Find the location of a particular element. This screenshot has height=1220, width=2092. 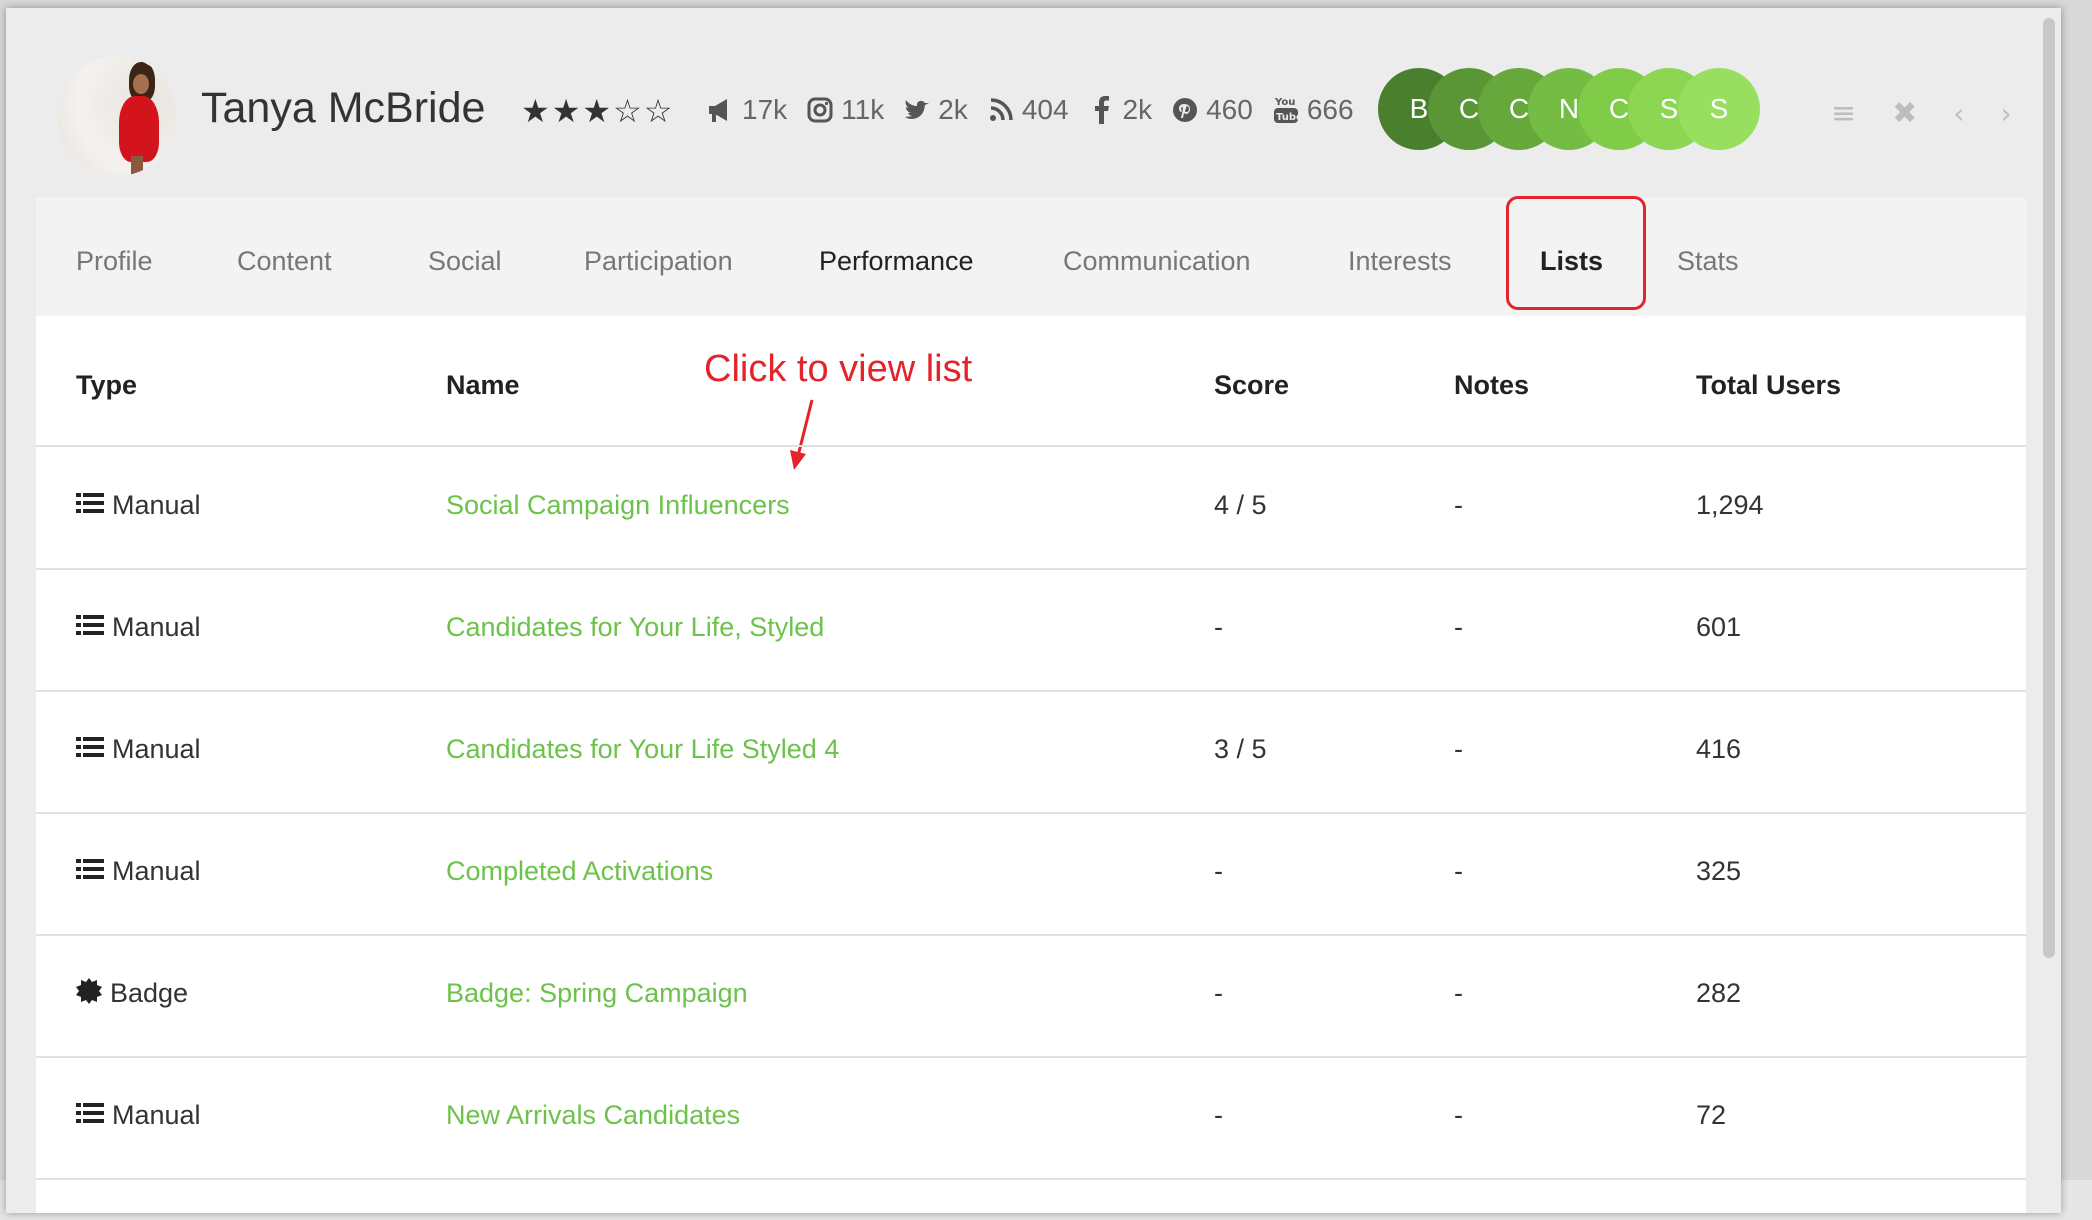

star-rating: ★★★☆☆ is located at coordinates (597, 111).